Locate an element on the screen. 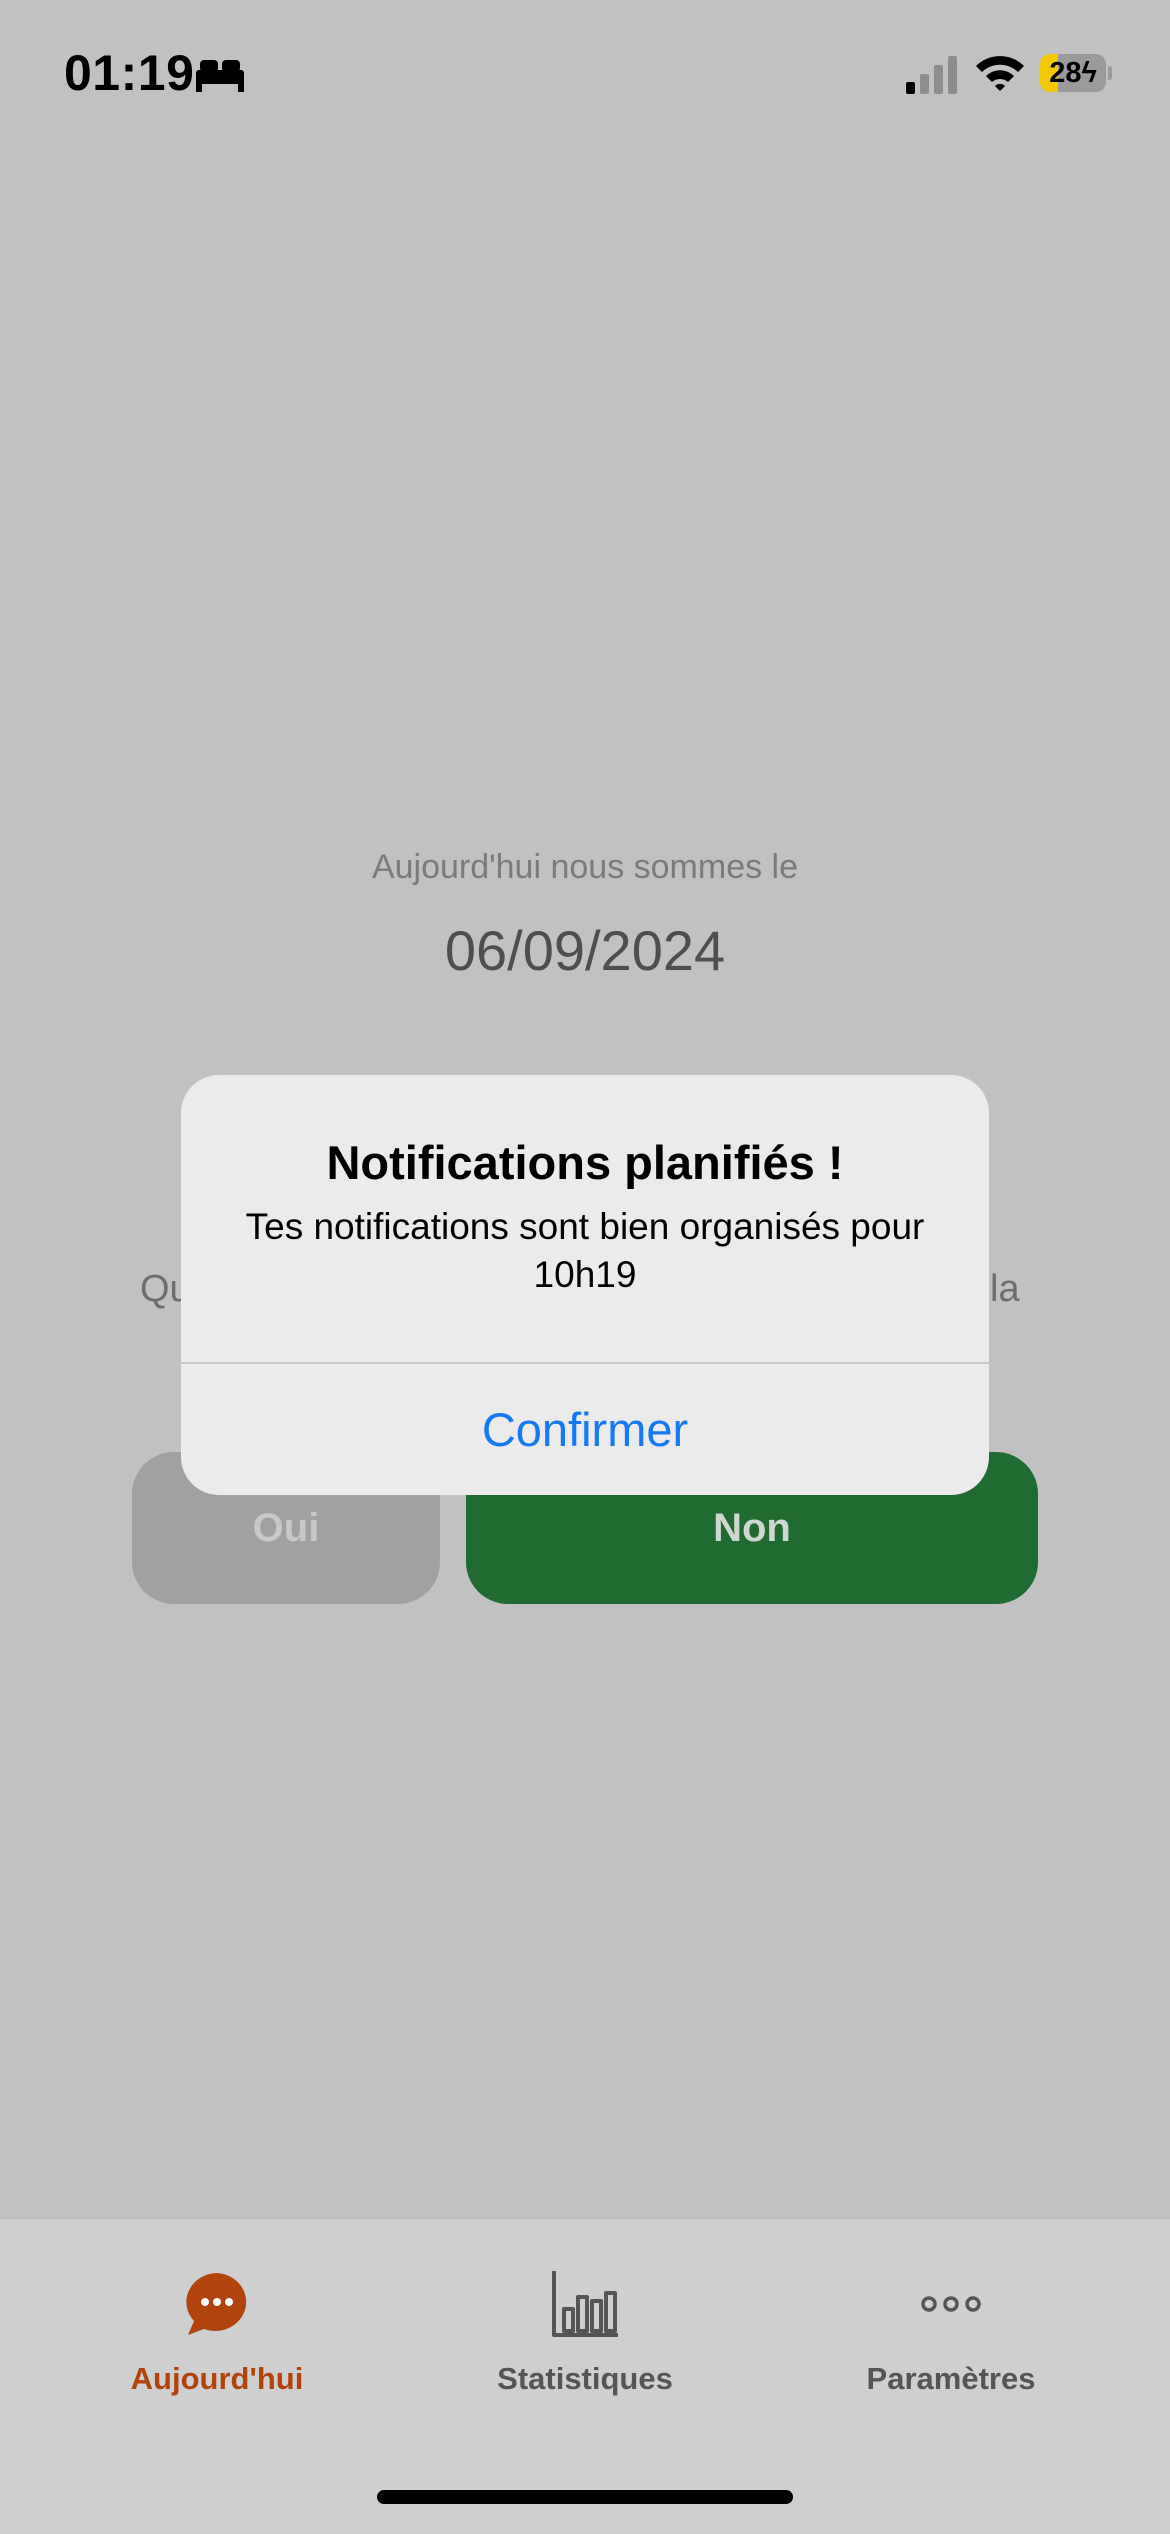  date-value: 06/09/2024 is located at coordinates (585, 950).